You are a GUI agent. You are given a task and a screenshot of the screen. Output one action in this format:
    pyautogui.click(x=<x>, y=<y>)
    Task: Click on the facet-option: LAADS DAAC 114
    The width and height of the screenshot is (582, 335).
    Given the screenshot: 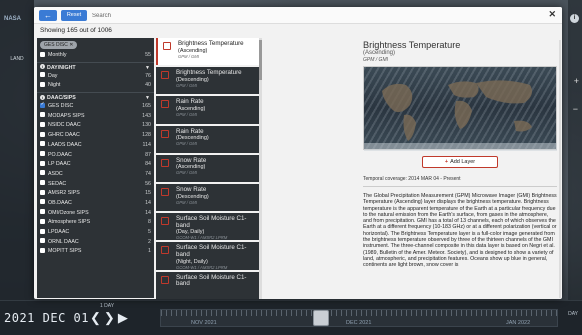 What is the action you would take?
    pyautogui.click(x=95, y=146)
    